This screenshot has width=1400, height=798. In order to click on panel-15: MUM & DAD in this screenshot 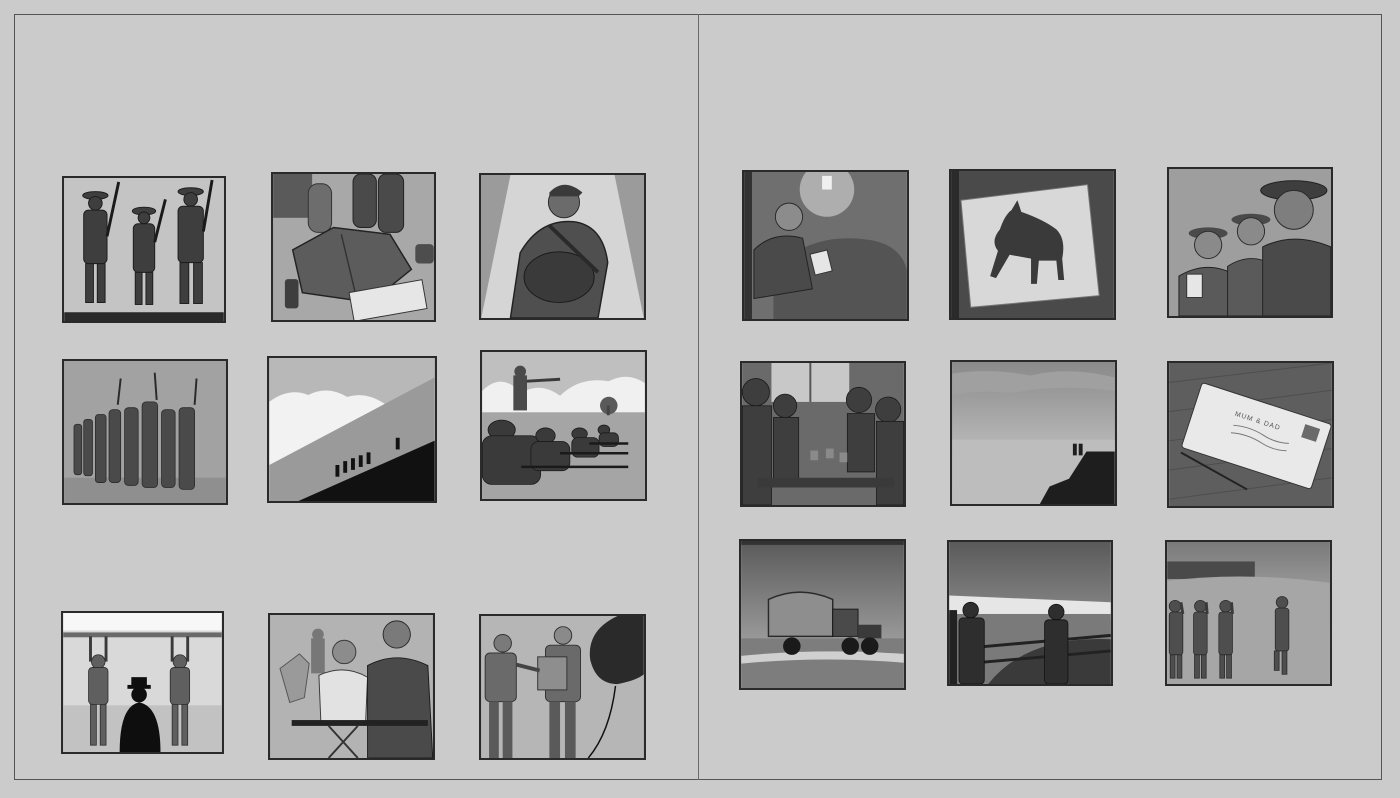, I will do `click(1250, 434)`.